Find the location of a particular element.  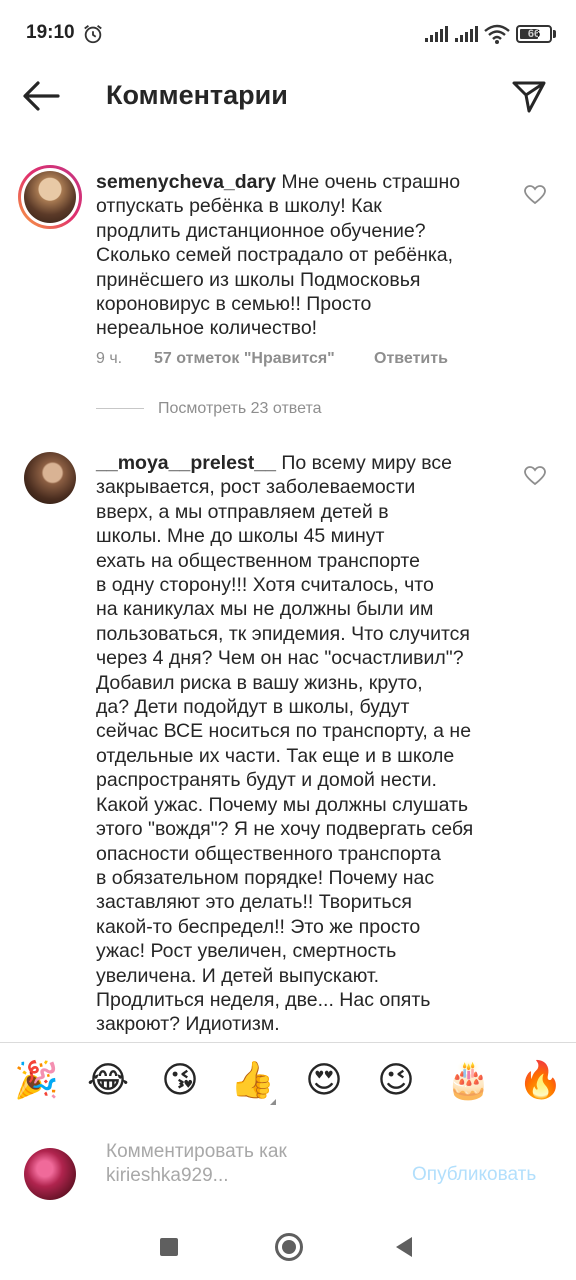

emoji-thumbs-up: 👍 is located at coordinates (252, 1081).